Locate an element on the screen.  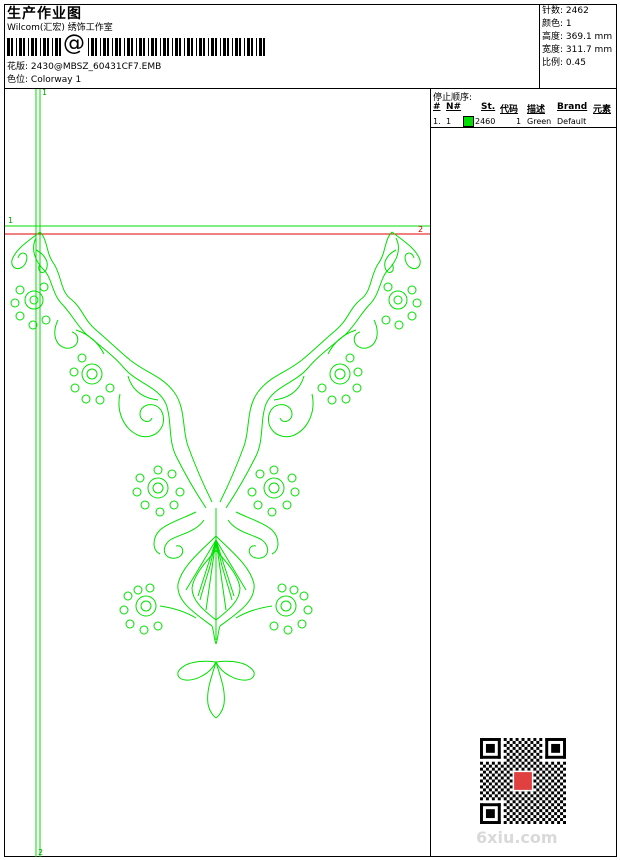
qr-code is located at coordinates (523, 781).